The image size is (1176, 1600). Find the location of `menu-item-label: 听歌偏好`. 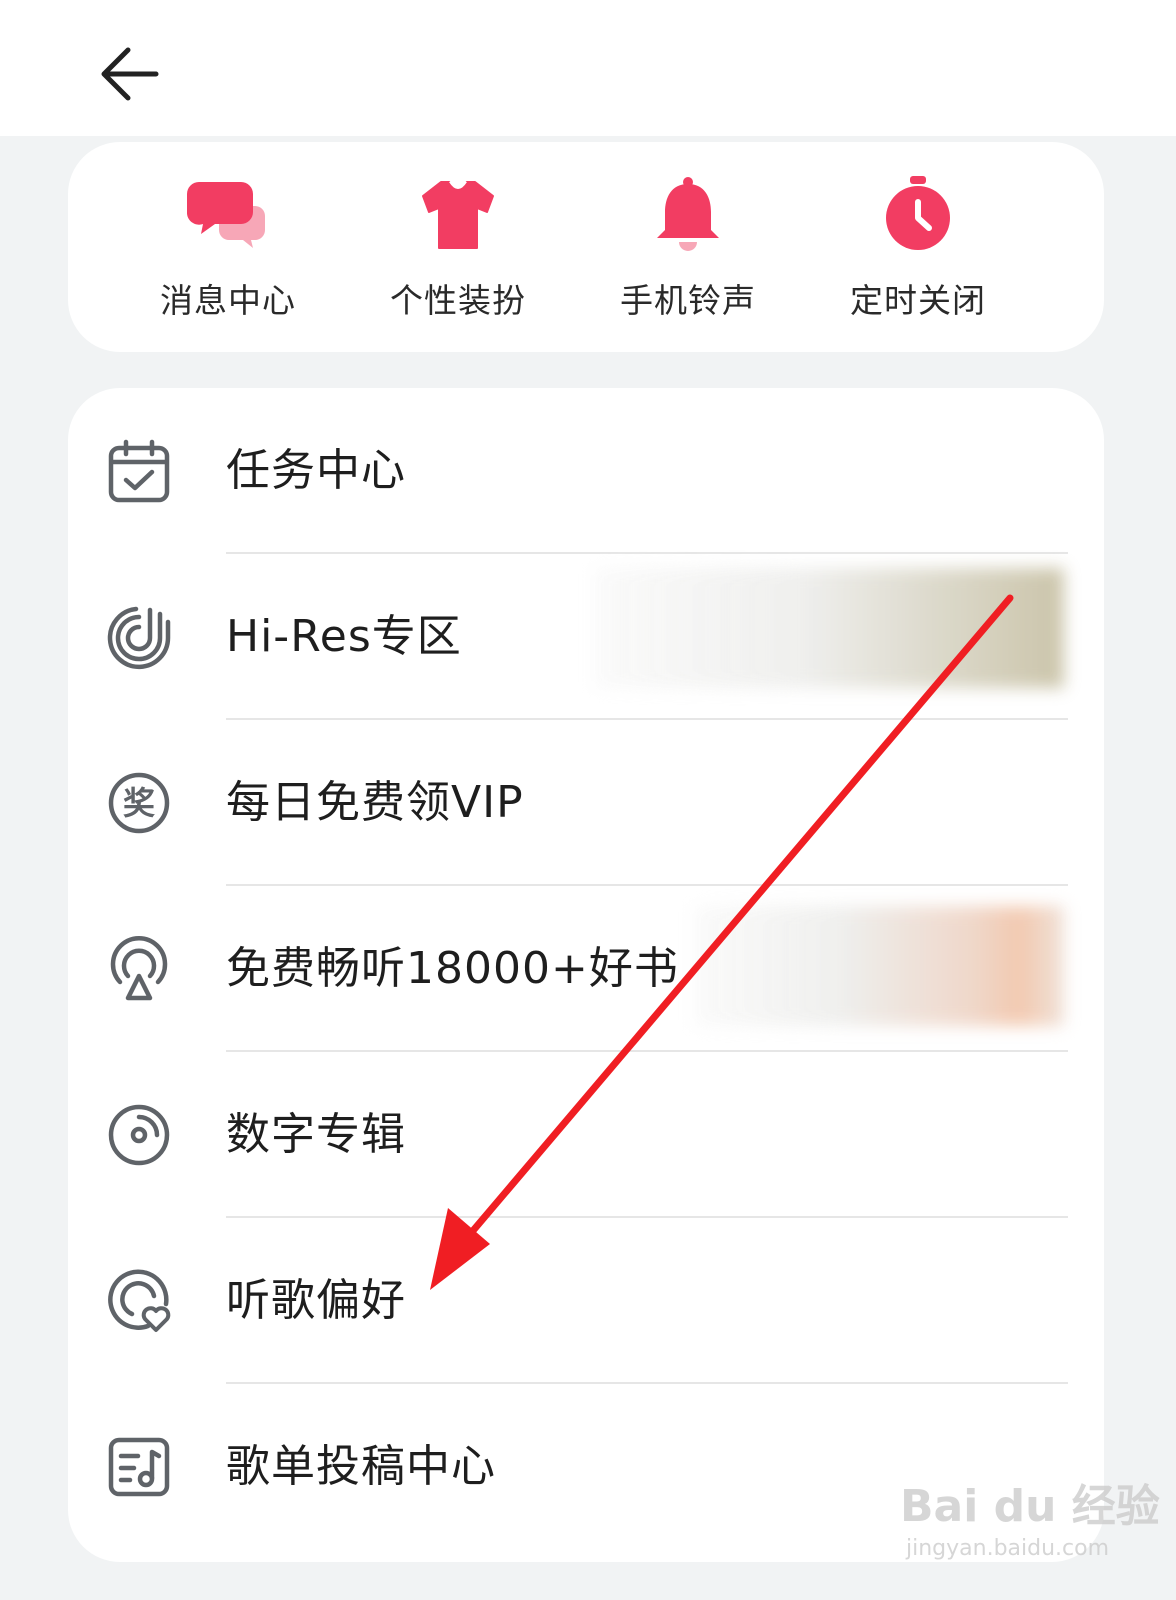

menu-item-label: 听歌偏好 is located at coordinates (316, 1300).